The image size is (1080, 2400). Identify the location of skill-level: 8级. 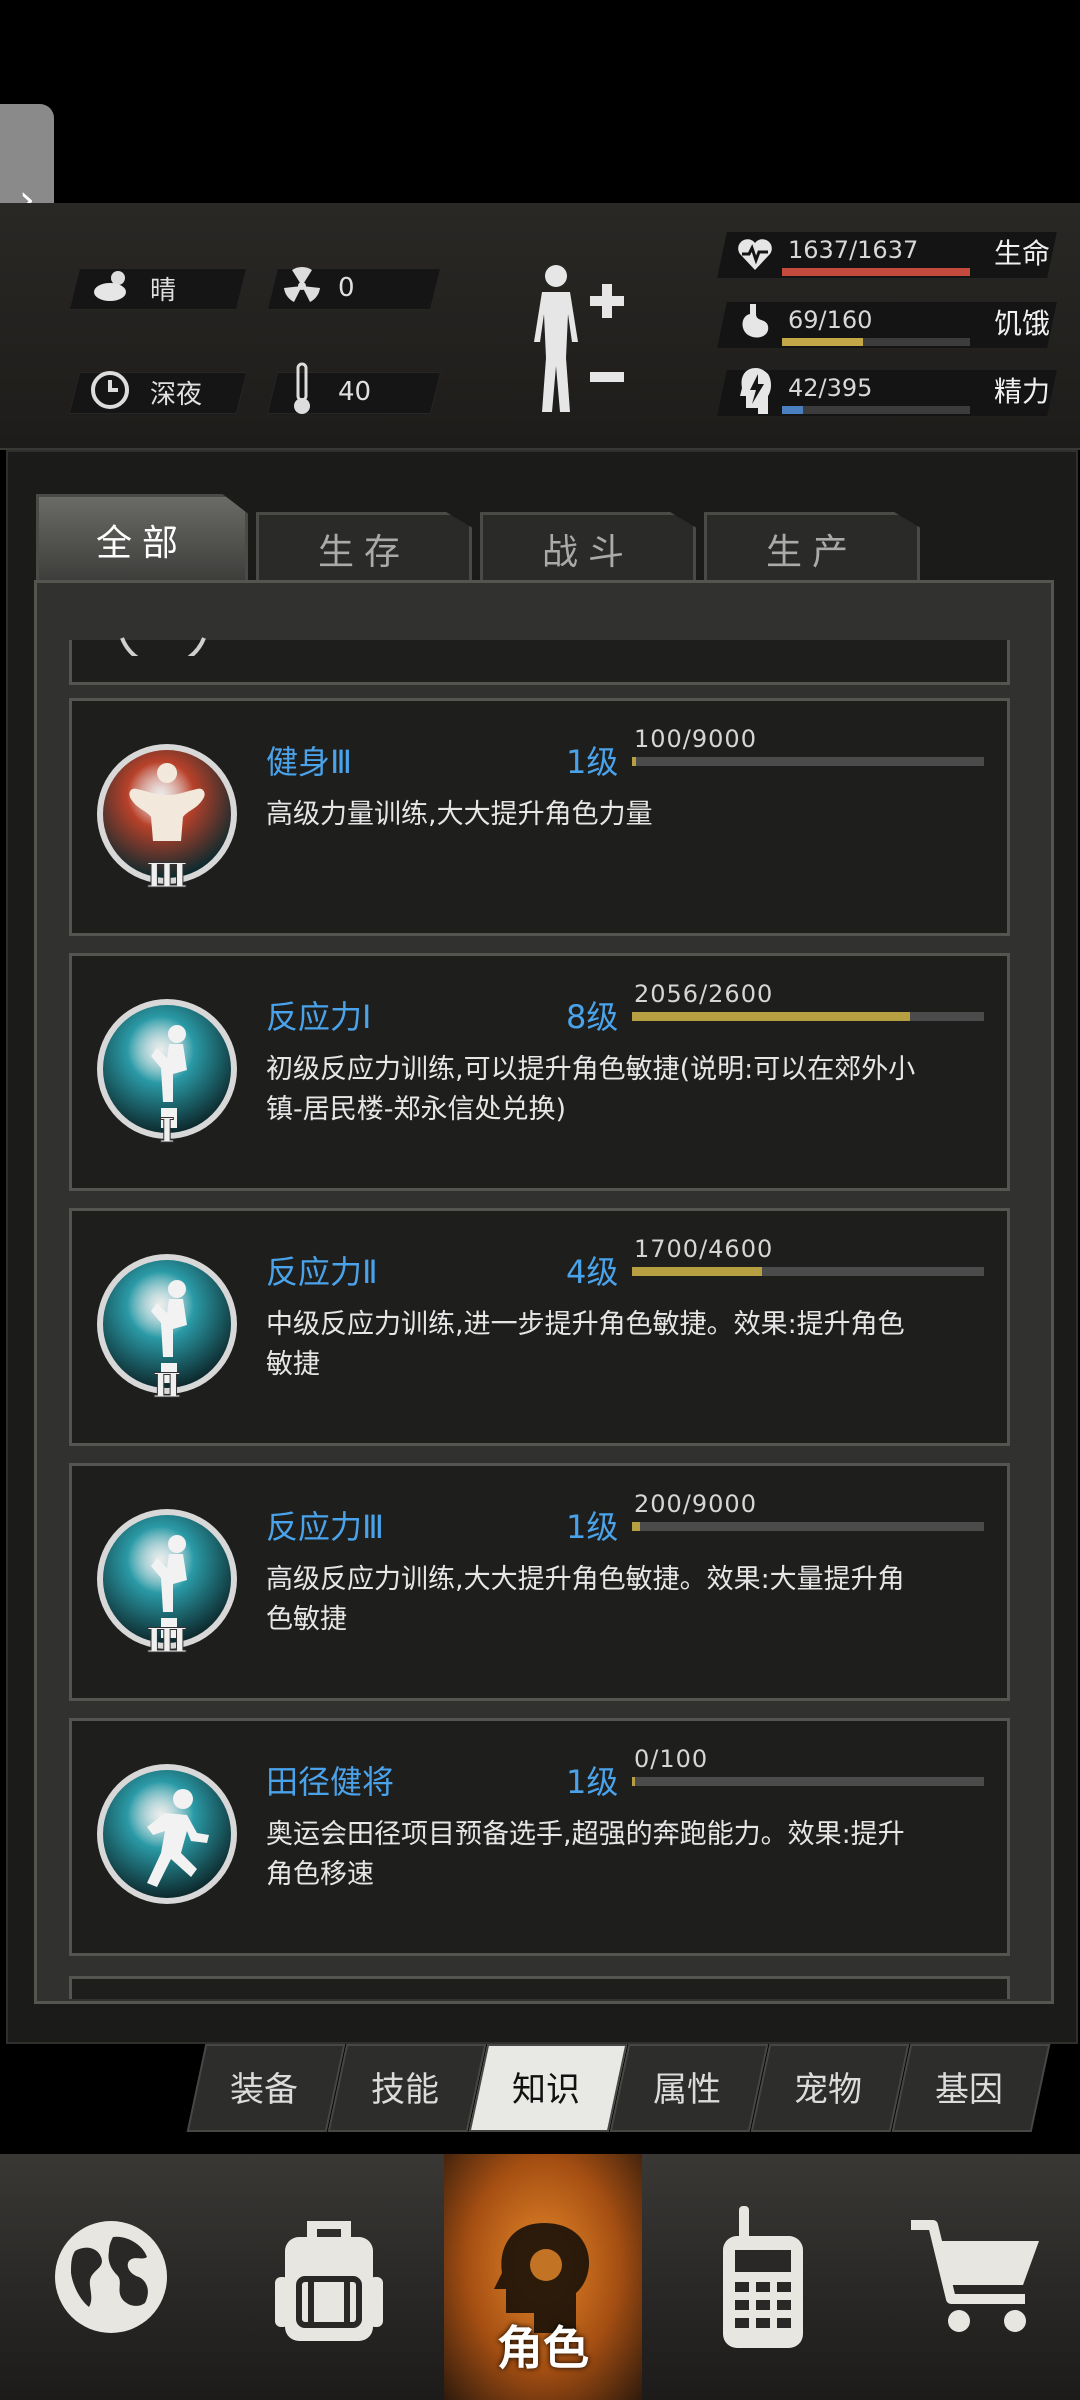
(592, 1017).